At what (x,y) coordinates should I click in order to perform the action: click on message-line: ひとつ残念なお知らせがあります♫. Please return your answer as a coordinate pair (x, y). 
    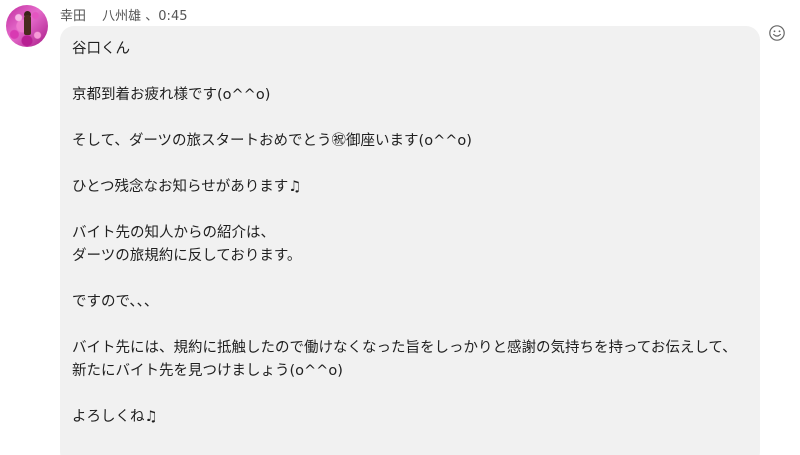
    Looking at the image, I should click on (187, 187).